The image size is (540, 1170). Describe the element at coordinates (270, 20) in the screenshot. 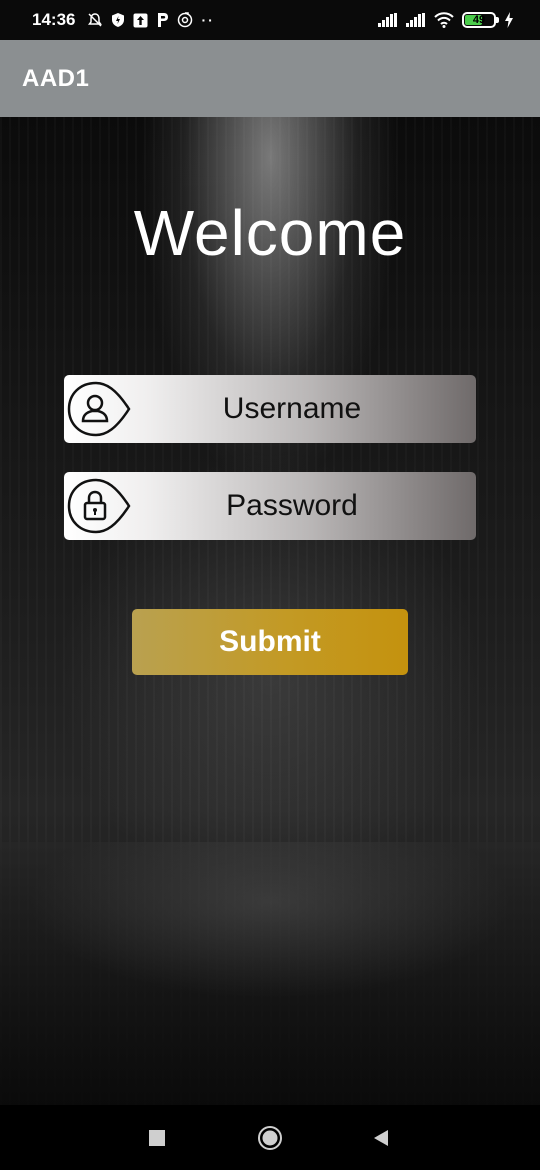

I see `status-bar: 14:36 ·· 49` at that location.